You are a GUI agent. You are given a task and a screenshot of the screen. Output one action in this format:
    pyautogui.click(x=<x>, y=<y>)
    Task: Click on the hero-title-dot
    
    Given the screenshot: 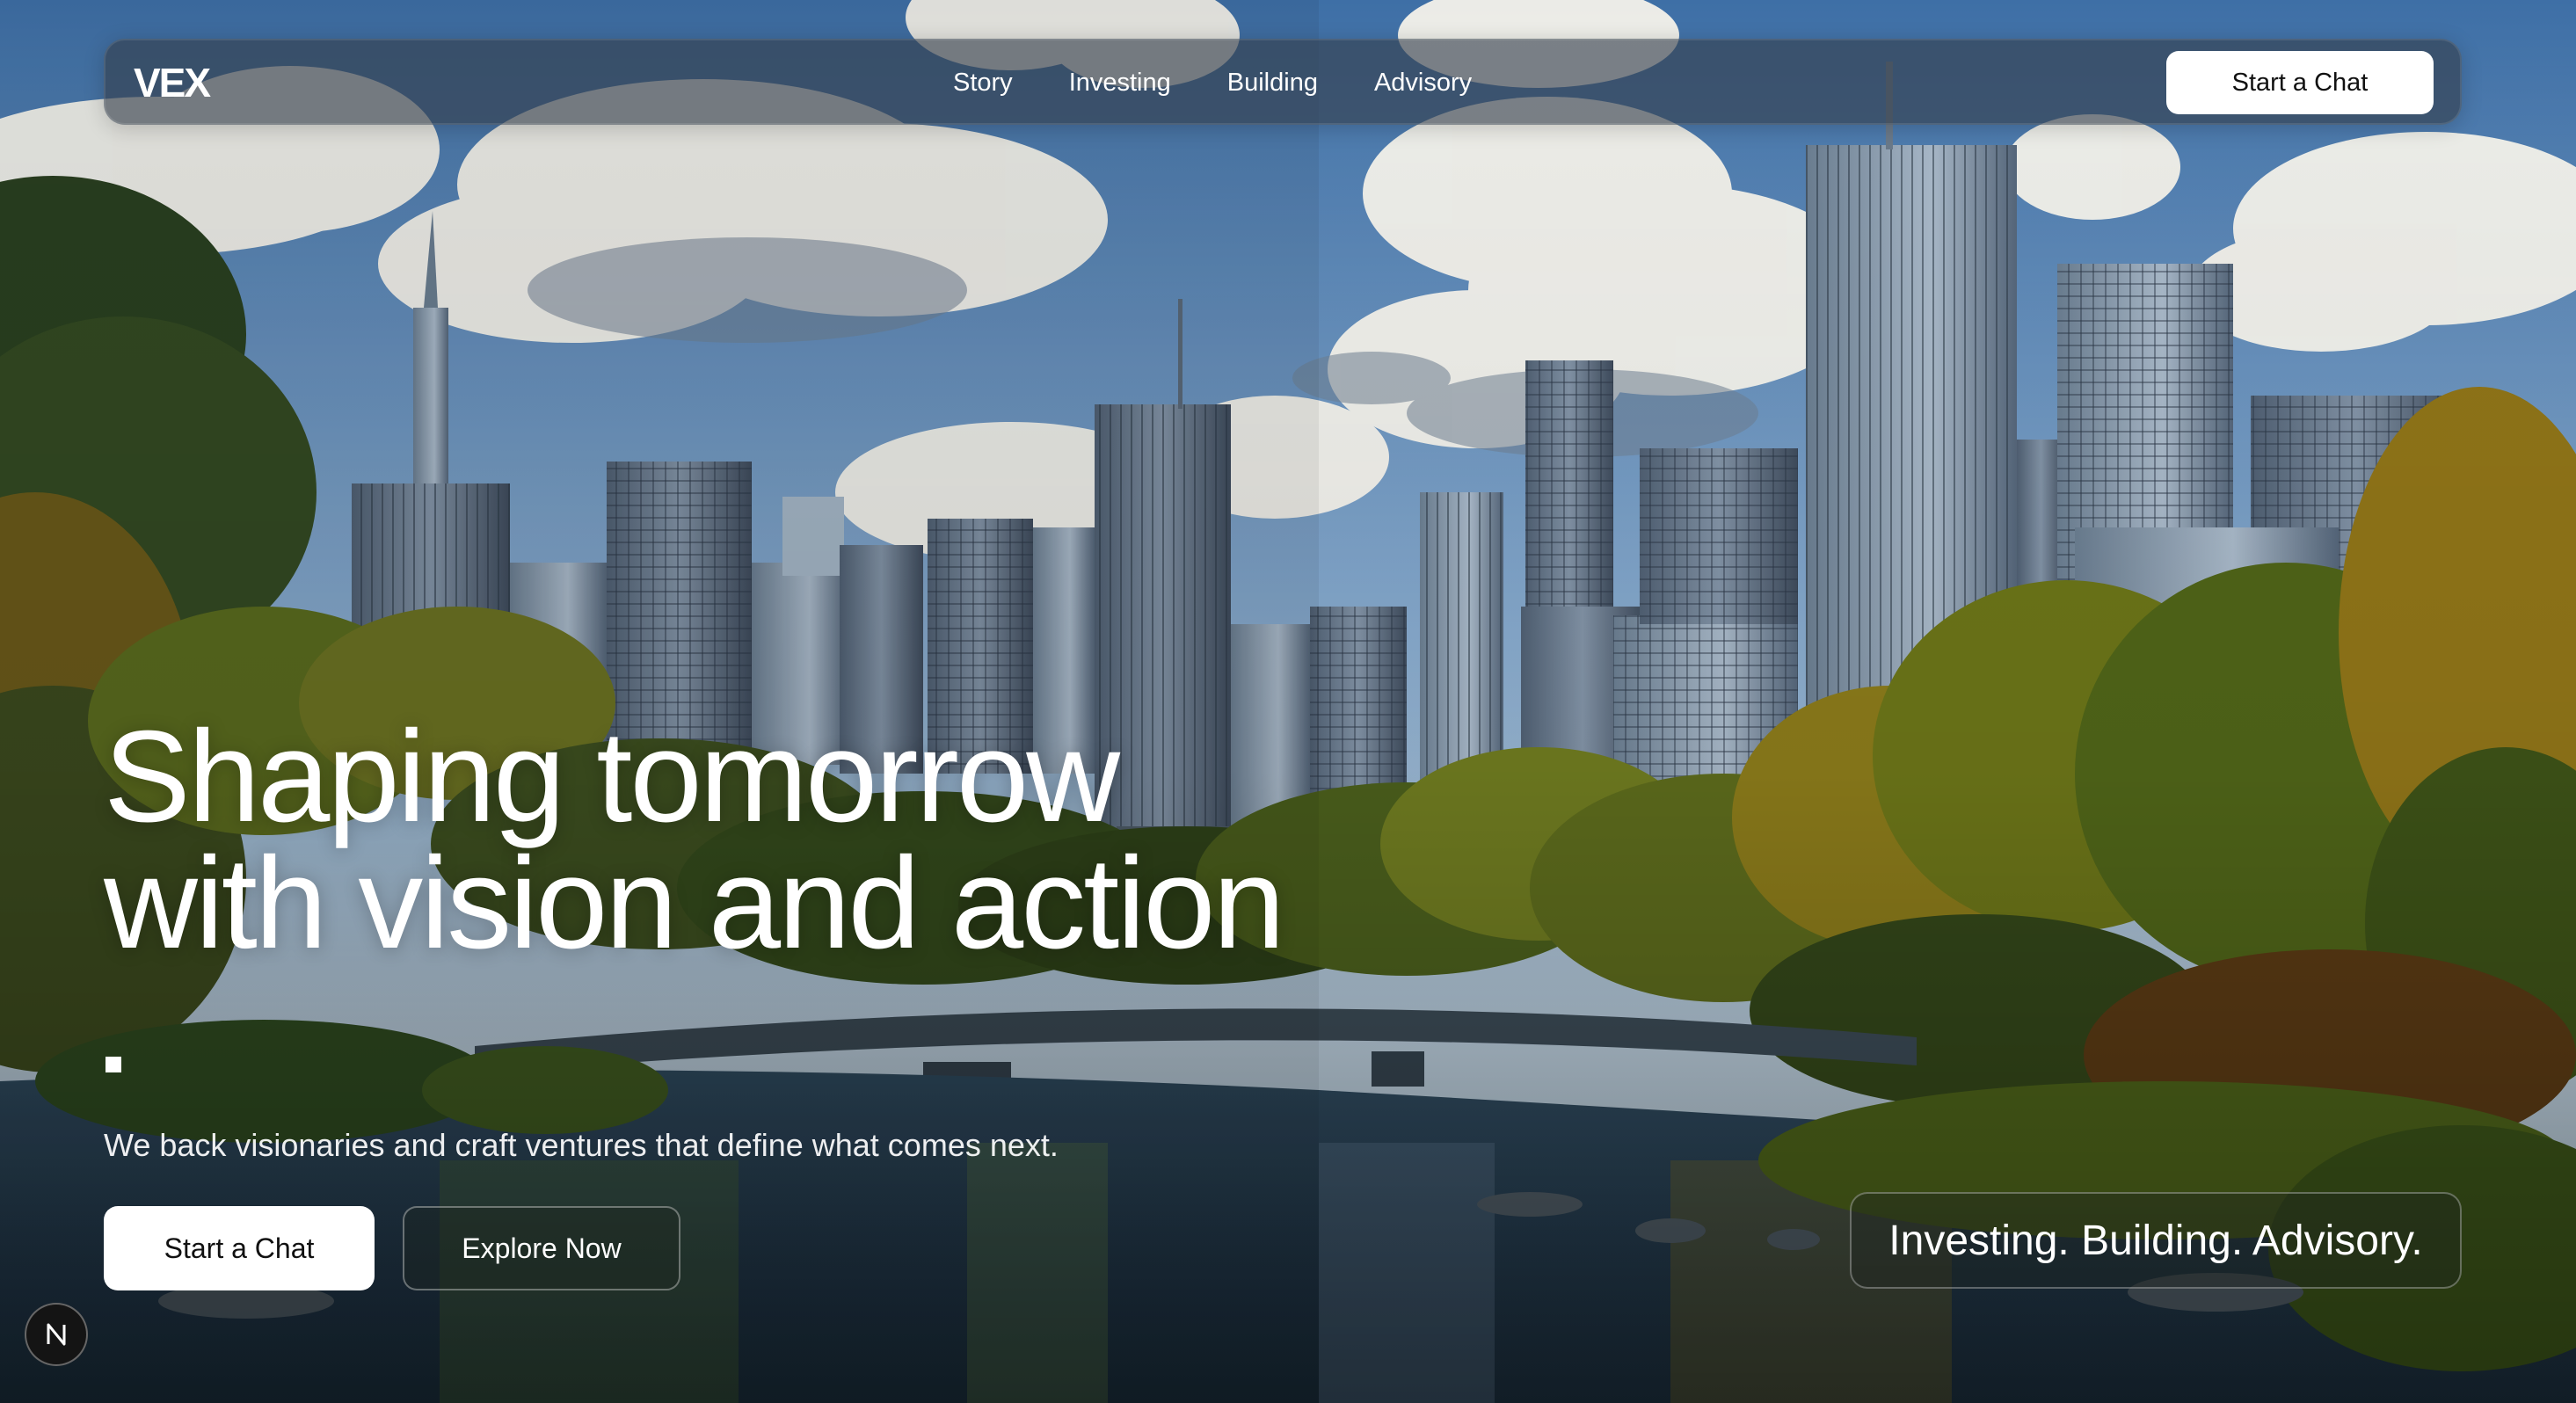 What is the action you would take?
    pyautogui.click(x=113, y=1064)
    